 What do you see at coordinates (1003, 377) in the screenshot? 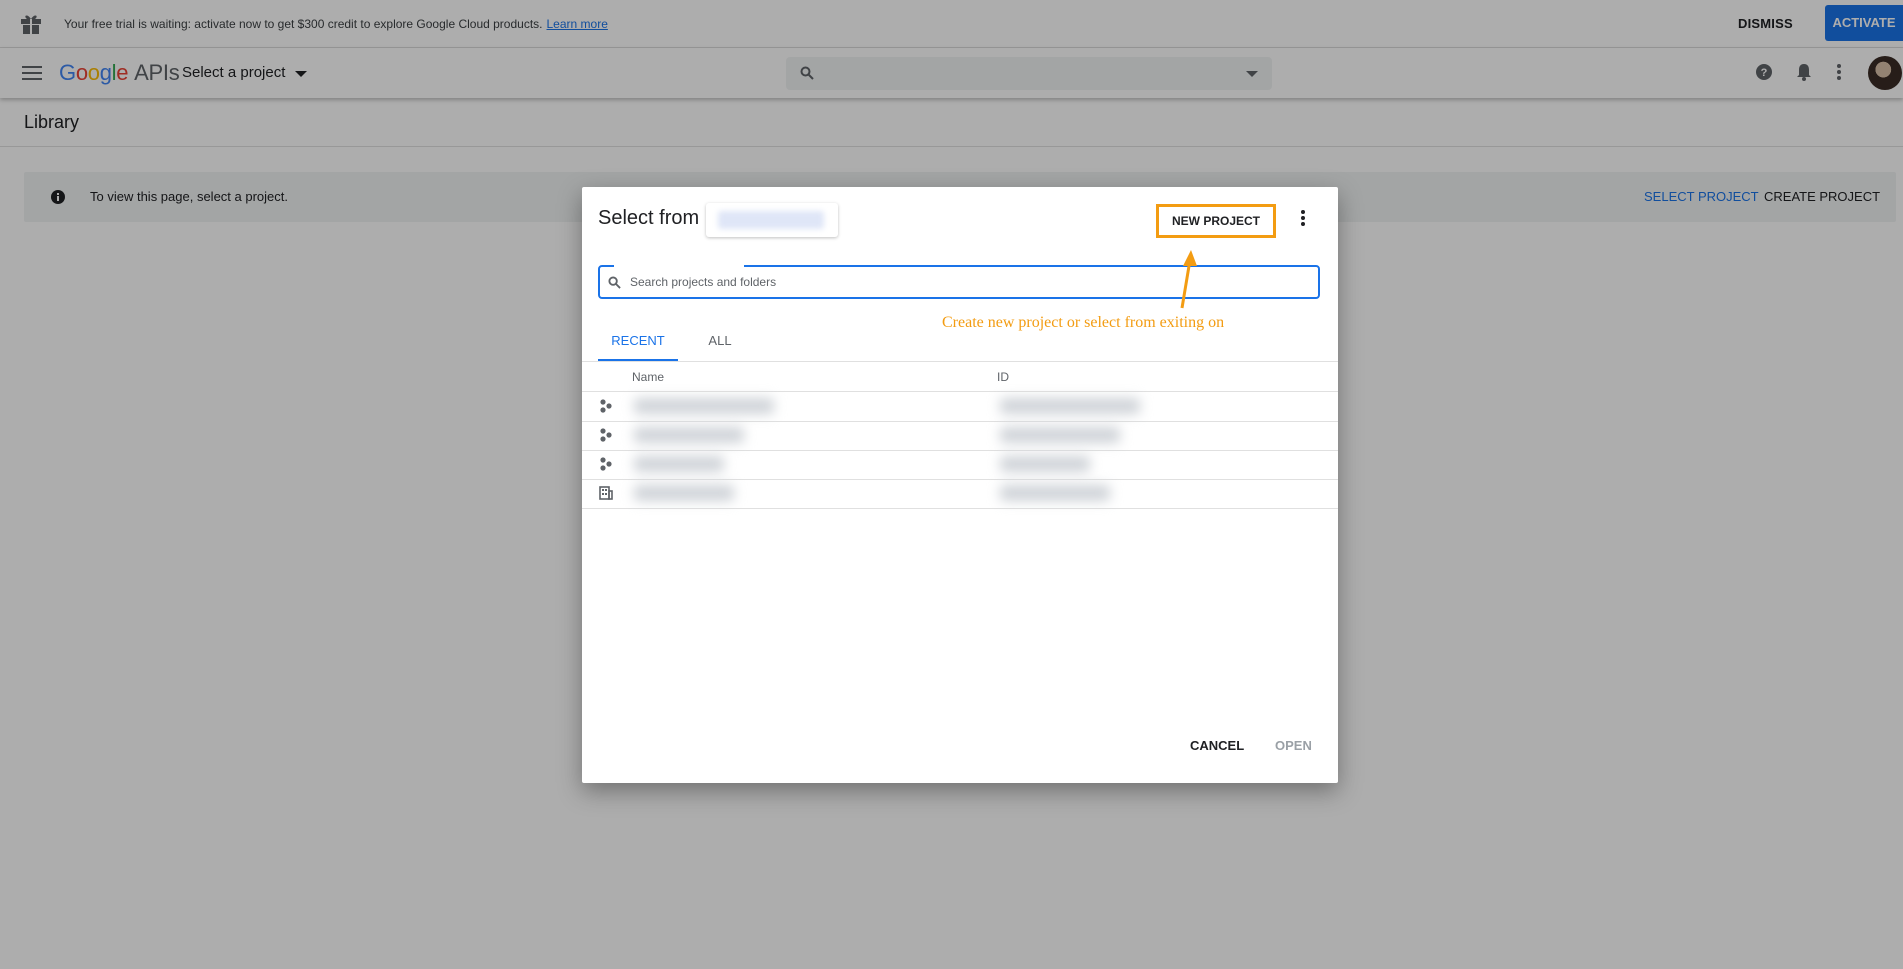
I see `column-header-id: ID` at bounding box center [1003, 377].